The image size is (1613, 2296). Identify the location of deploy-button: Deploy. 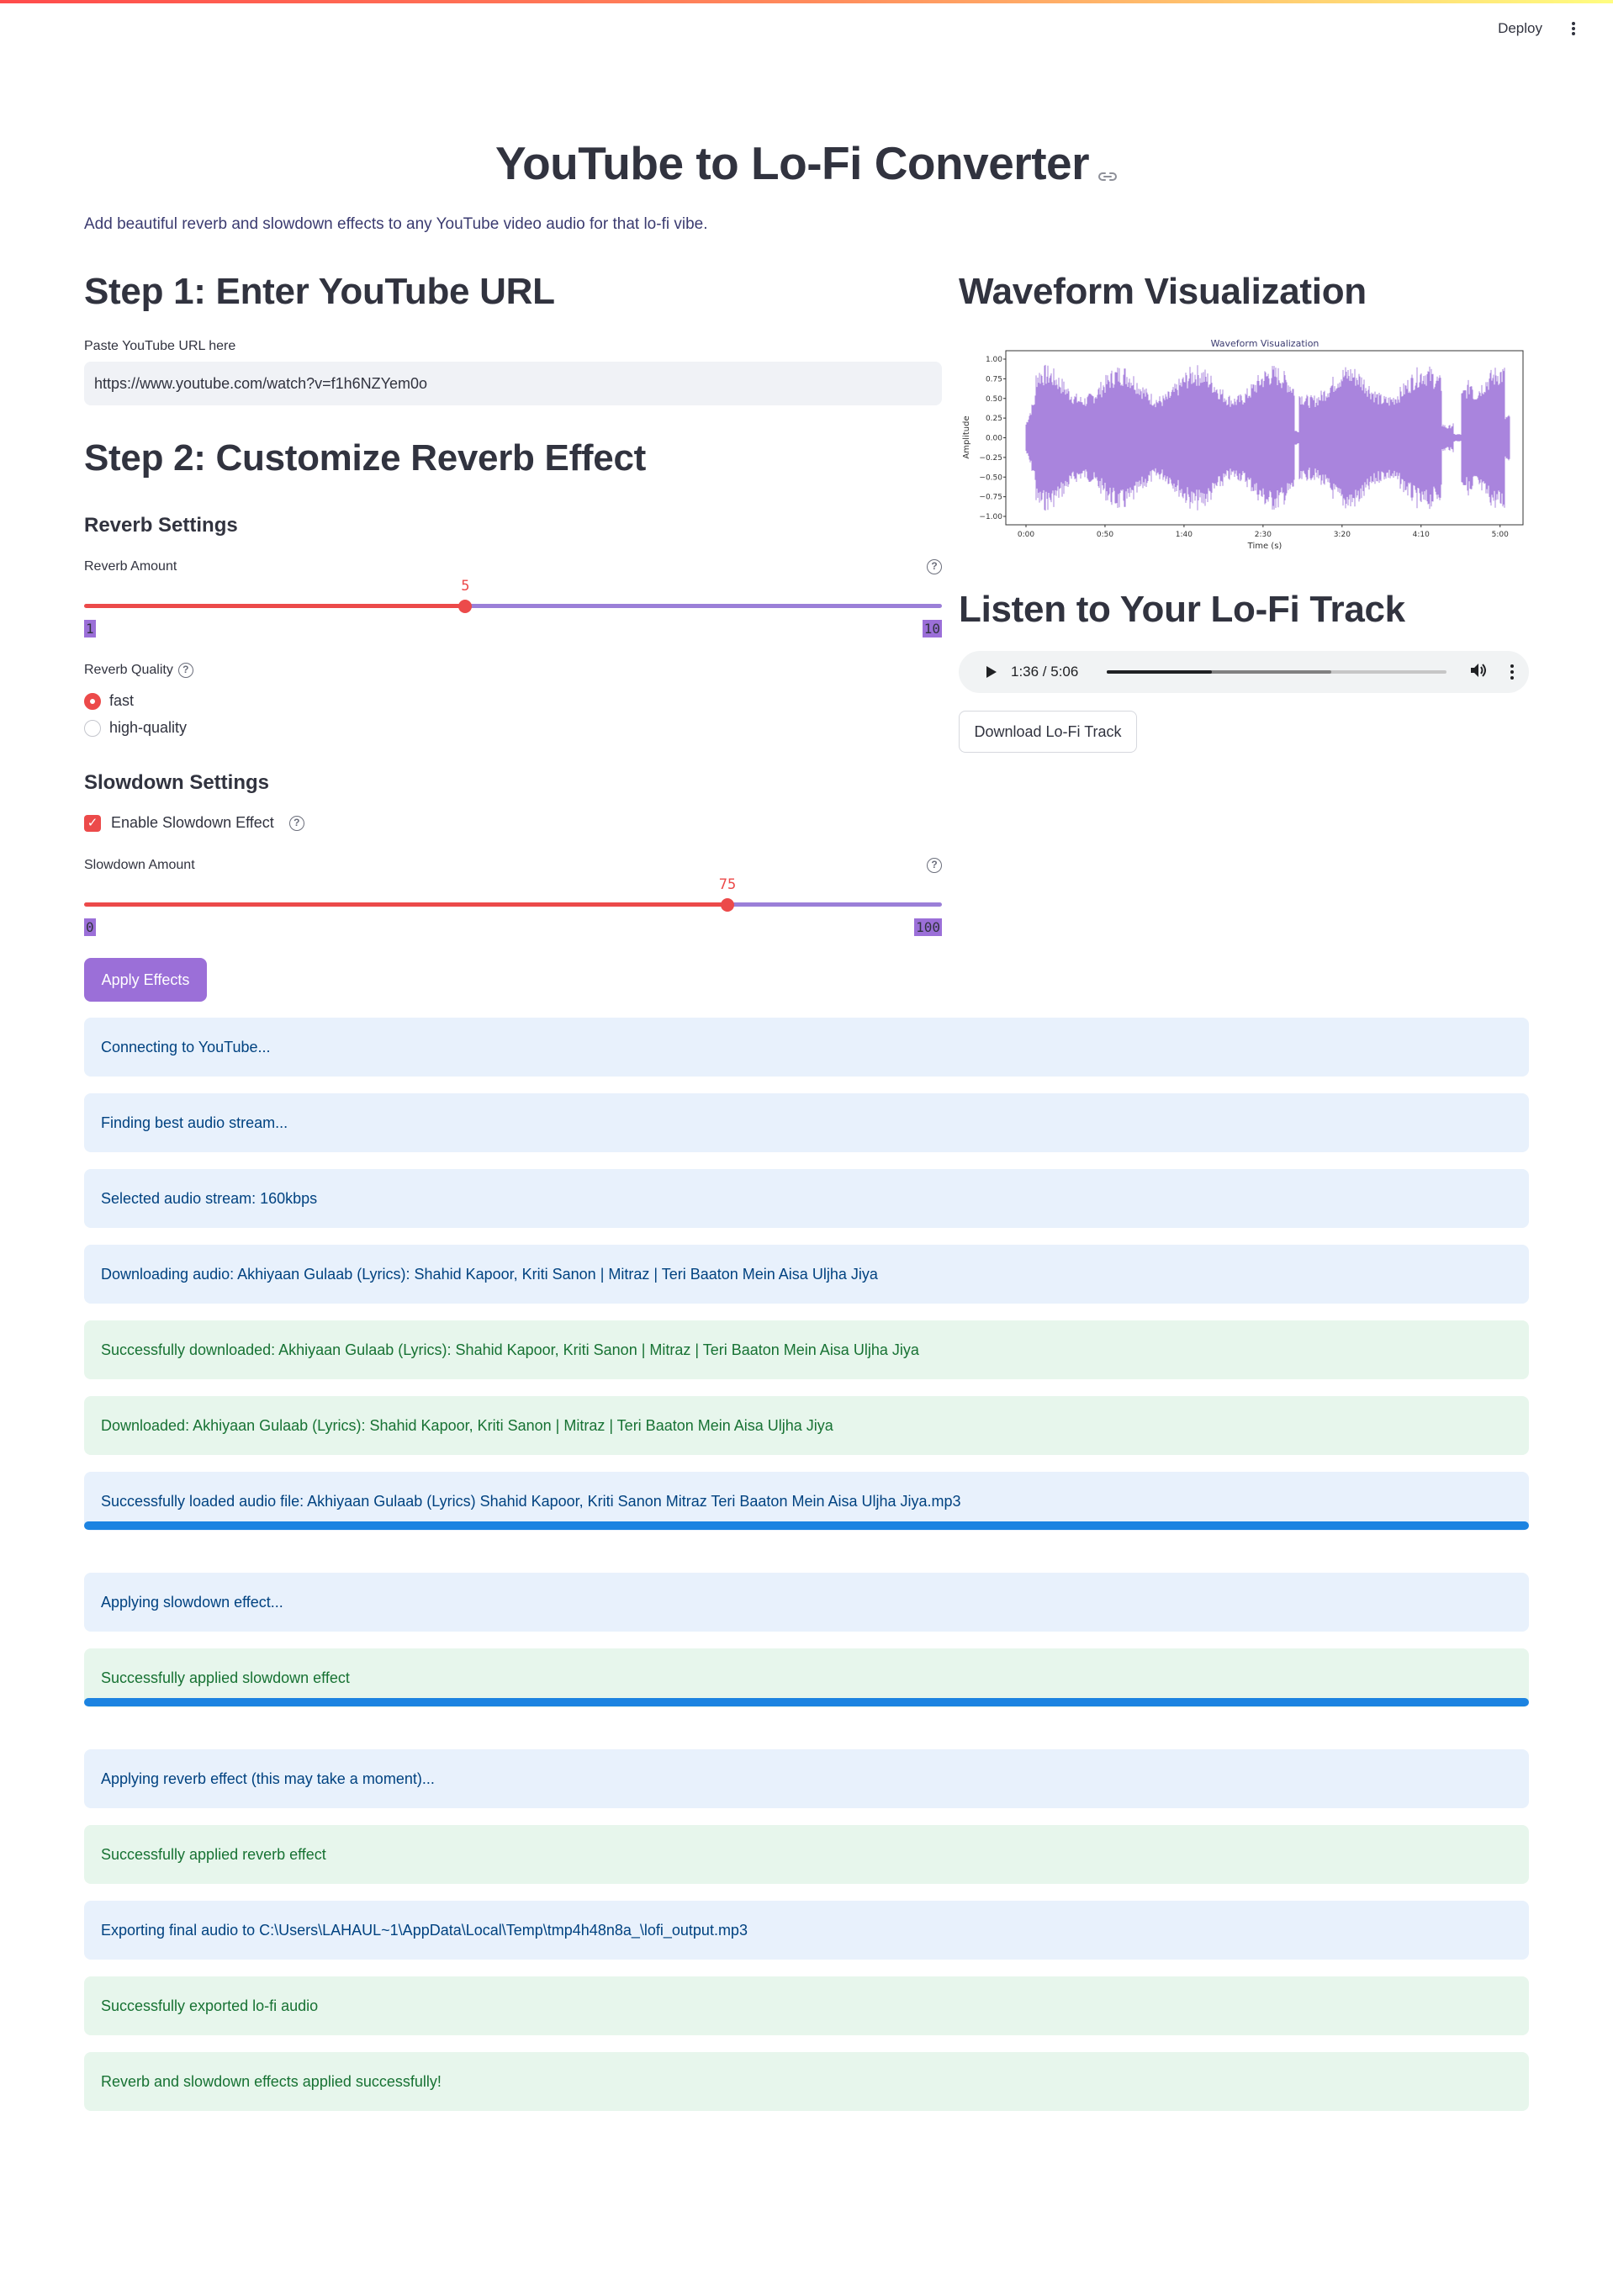
(1520, 28).